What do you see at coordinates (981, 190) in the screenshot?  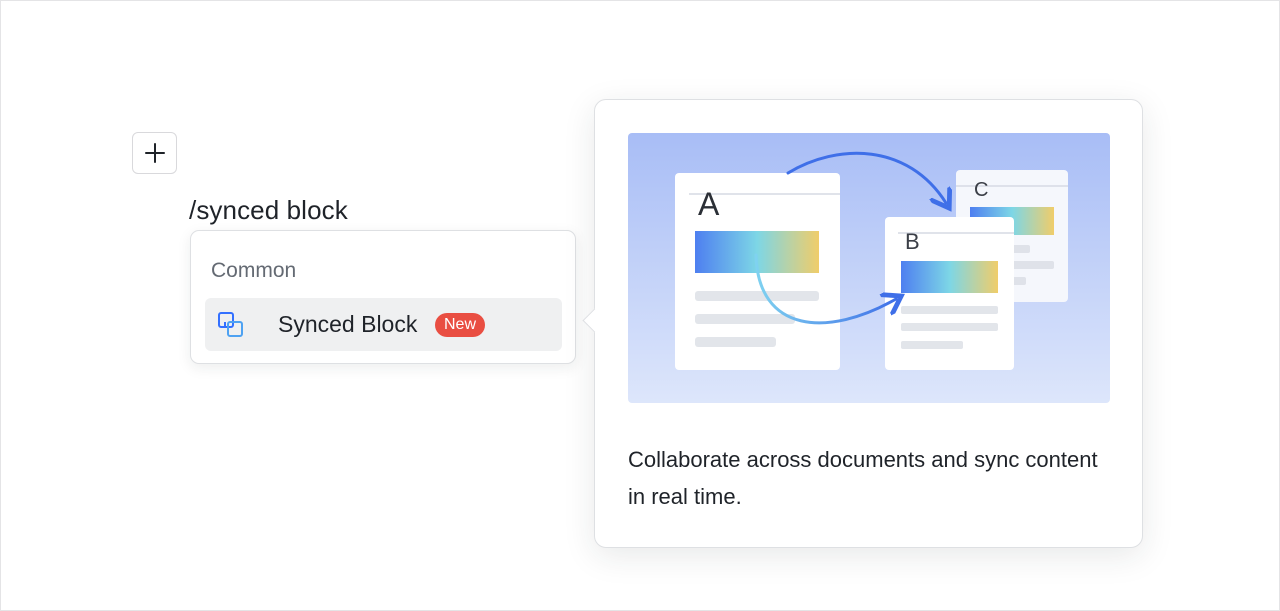 I see `doc-c-label: C` at bounding box center [981, 190].